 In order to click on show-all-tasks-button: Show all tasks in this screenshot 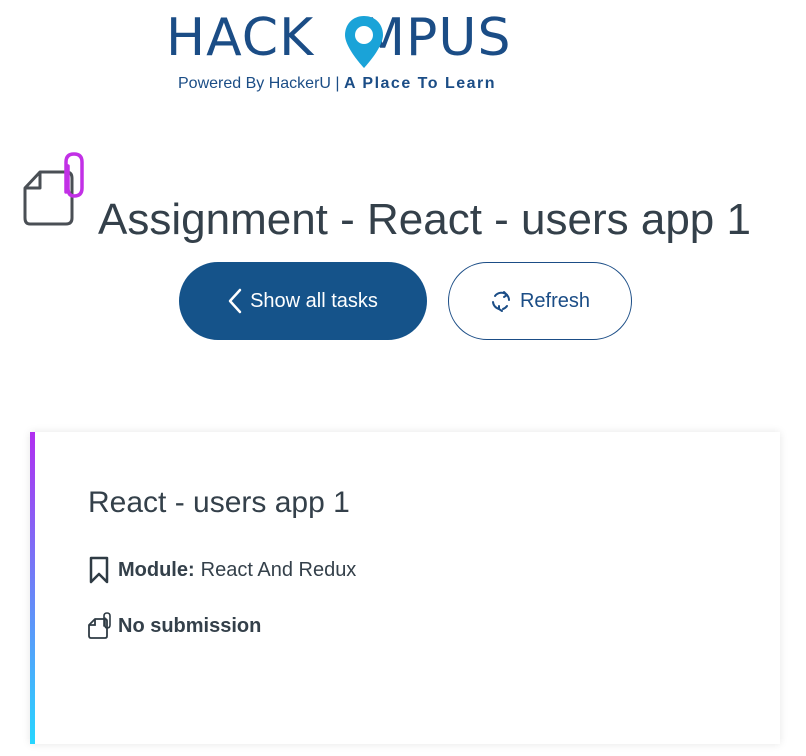, I will do `click(303, 301)`.